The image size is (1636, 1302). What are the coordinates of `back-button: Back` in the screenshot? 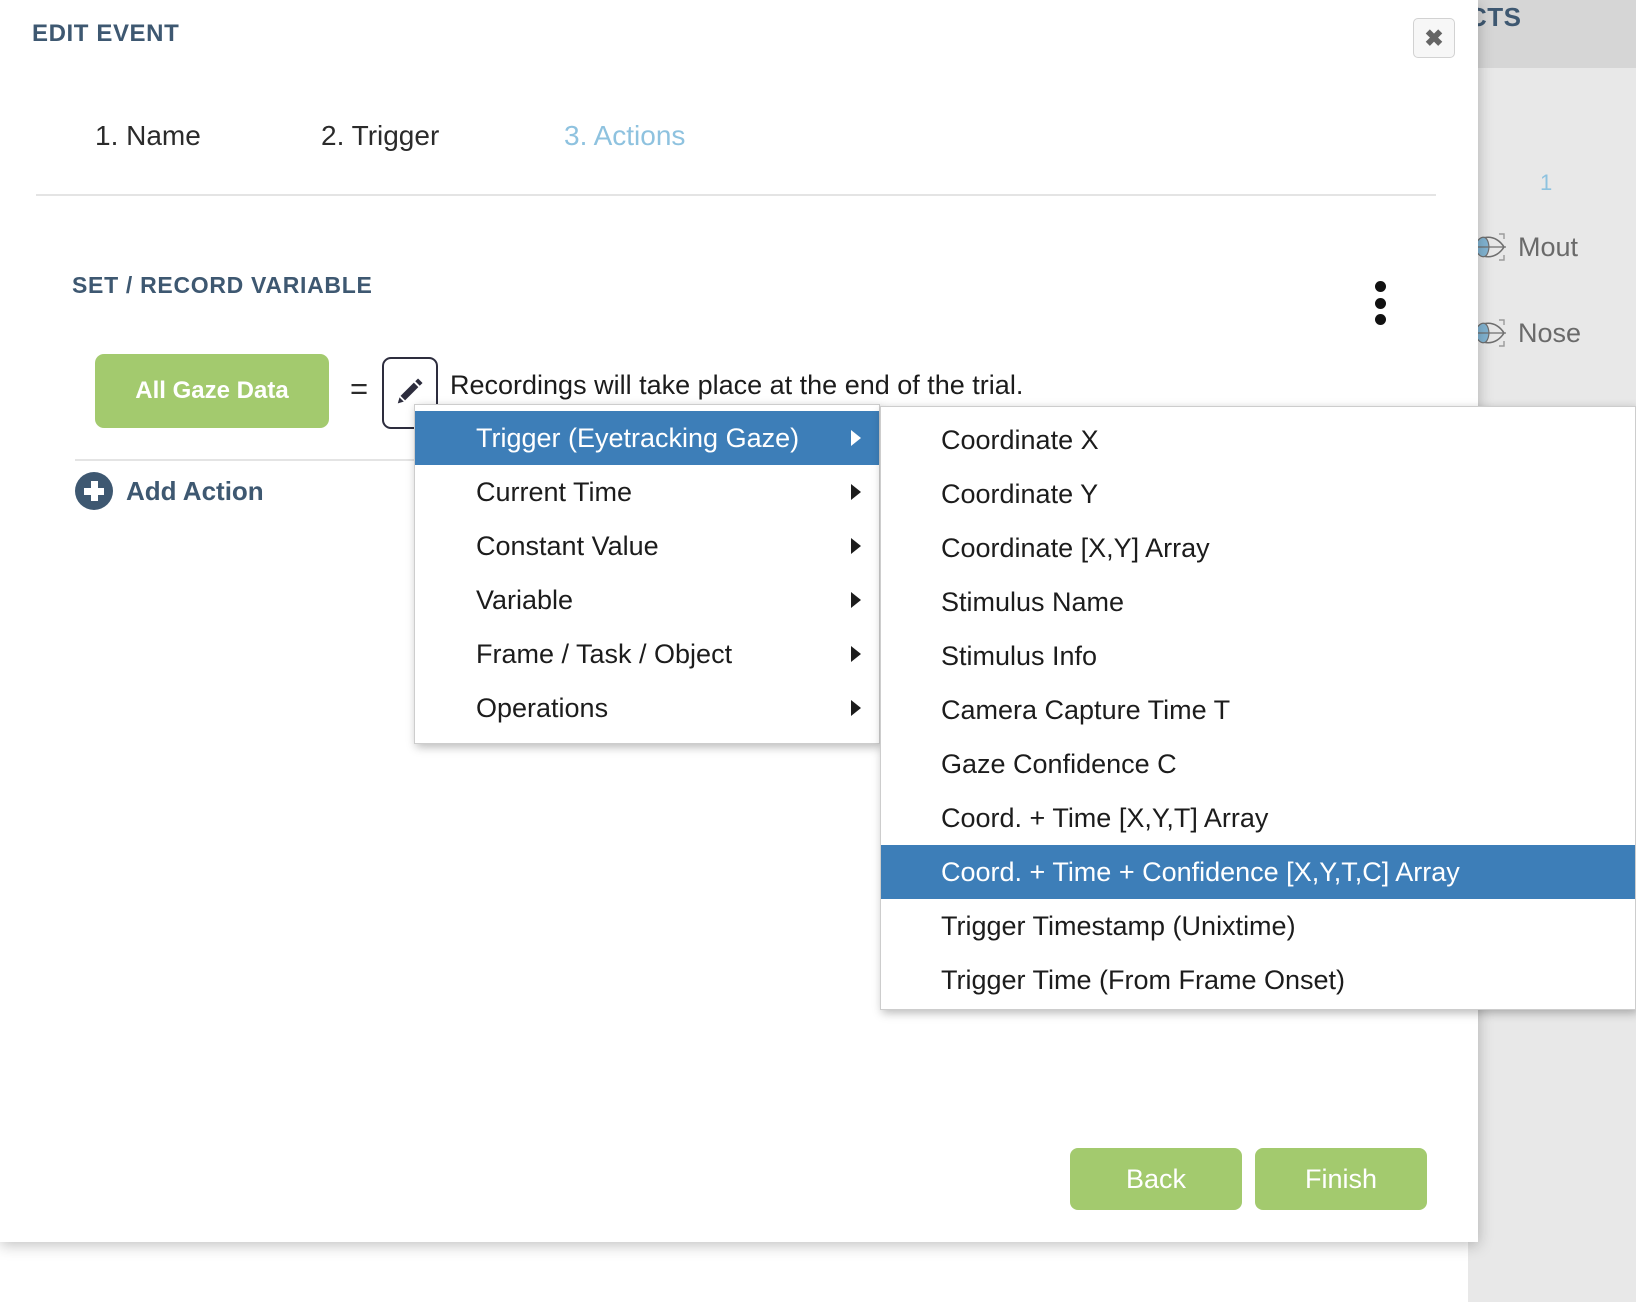 It's located at (1156, 1179).